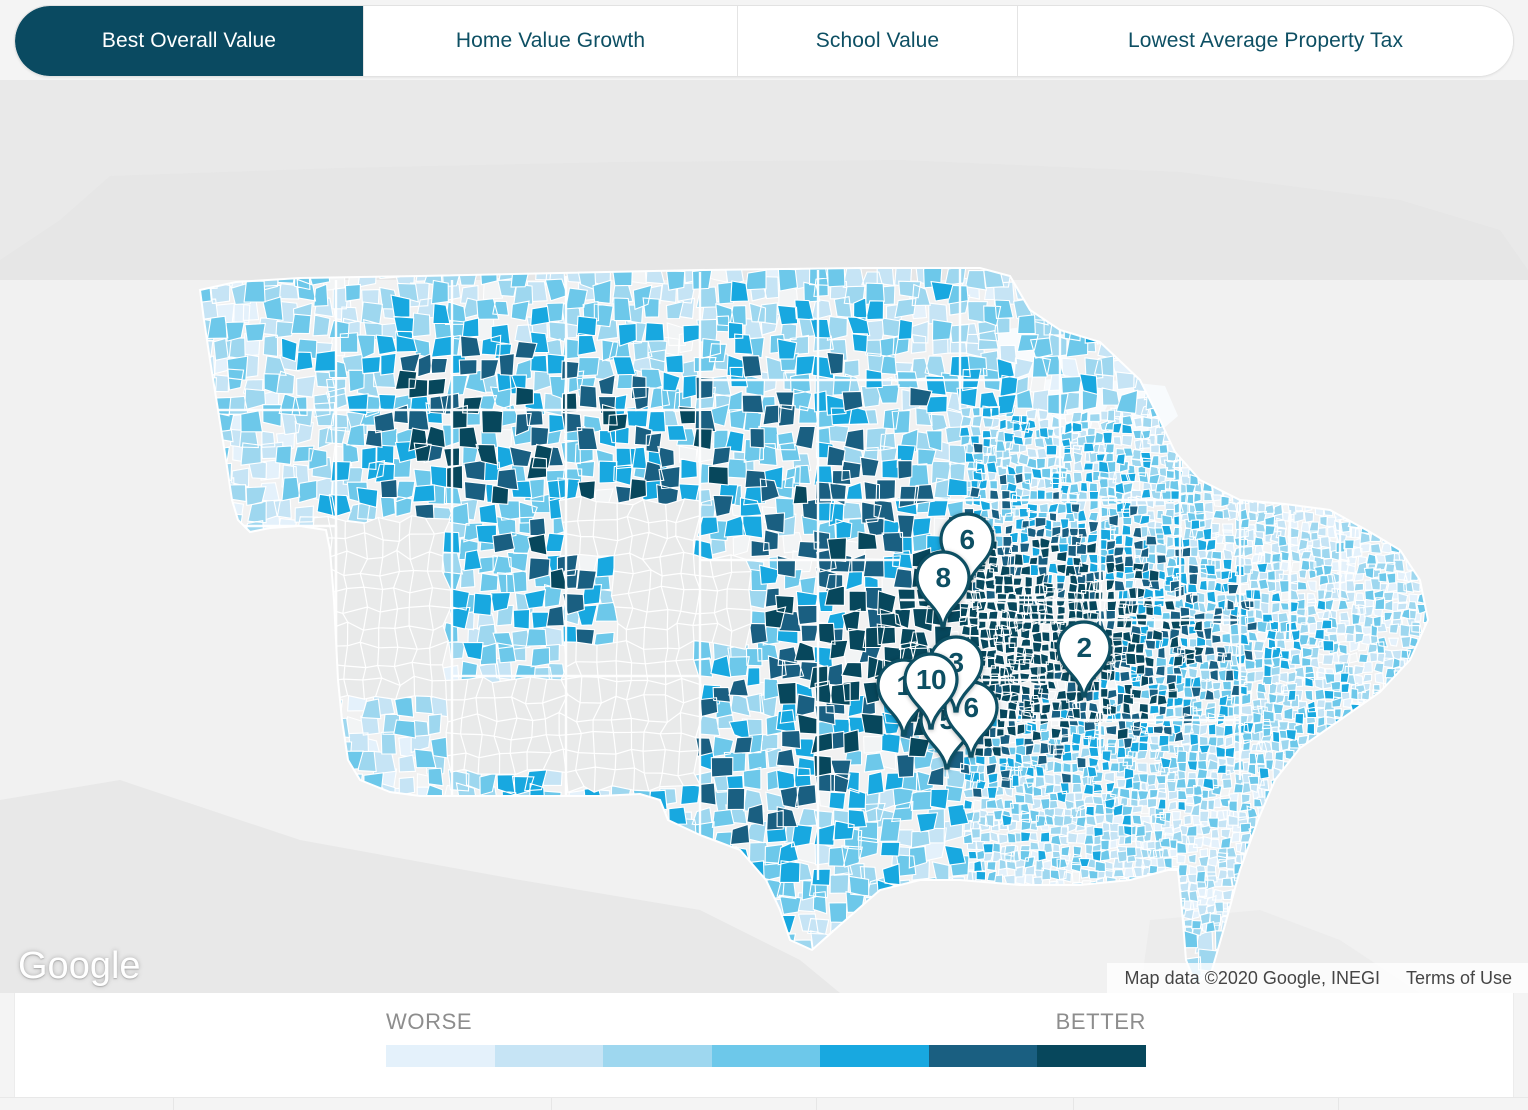 The image size is (1528, 1110). Describe the element at coordinates (1252, 977) in the screenshot. I see `map-data-credit: Map data ©2020 Google, INEGI` at that location.